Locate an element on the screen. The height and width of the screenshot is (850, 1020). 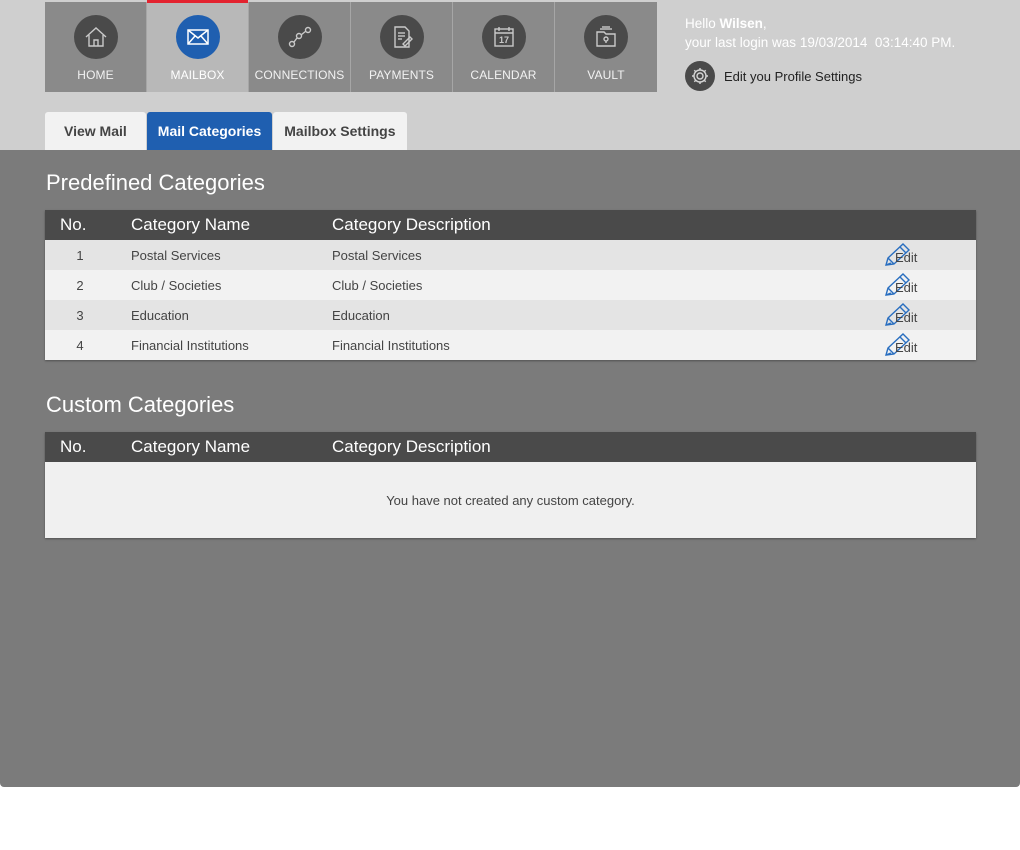
nav-item-mailbox: MAILBOX is located at coordinates (198, 46).